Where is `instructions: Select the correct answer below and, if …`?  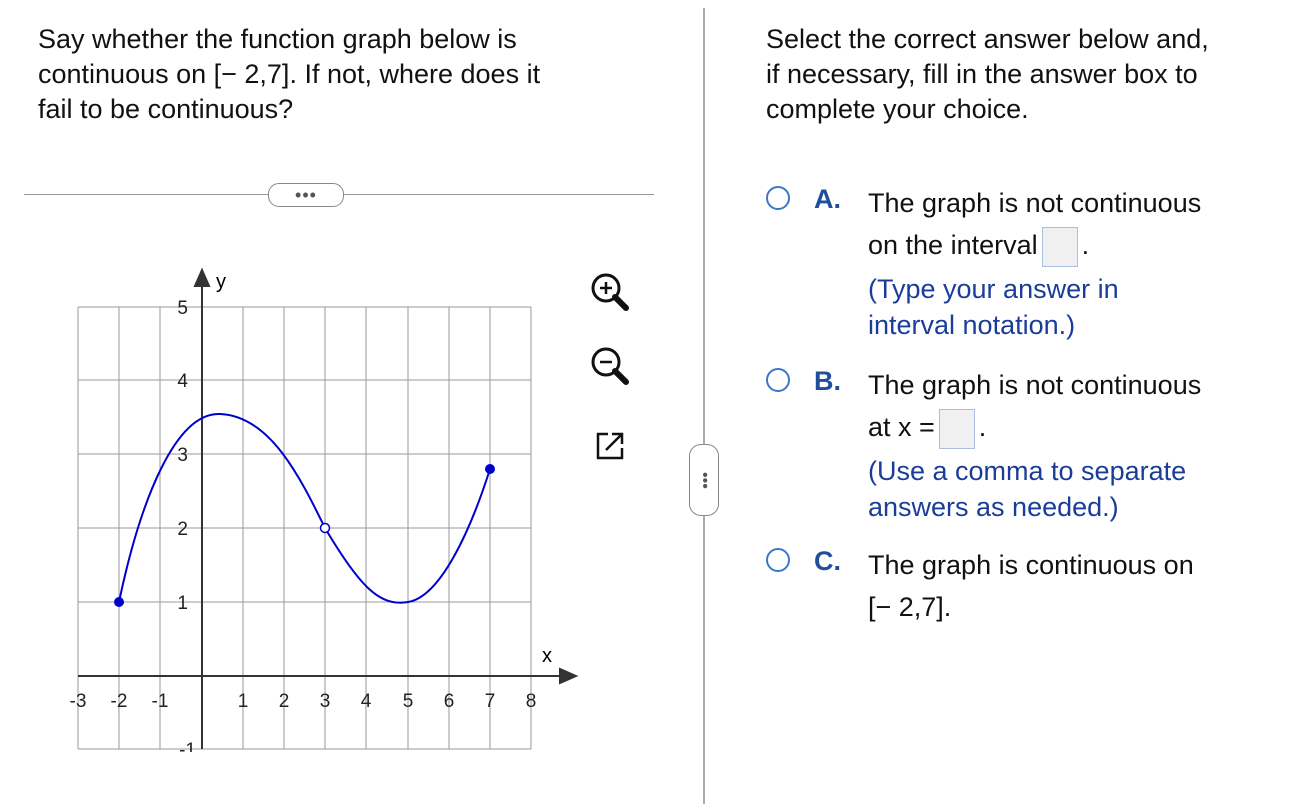 instructions: Select the correct answer below and, if … is located at coordinates (1026, 74).